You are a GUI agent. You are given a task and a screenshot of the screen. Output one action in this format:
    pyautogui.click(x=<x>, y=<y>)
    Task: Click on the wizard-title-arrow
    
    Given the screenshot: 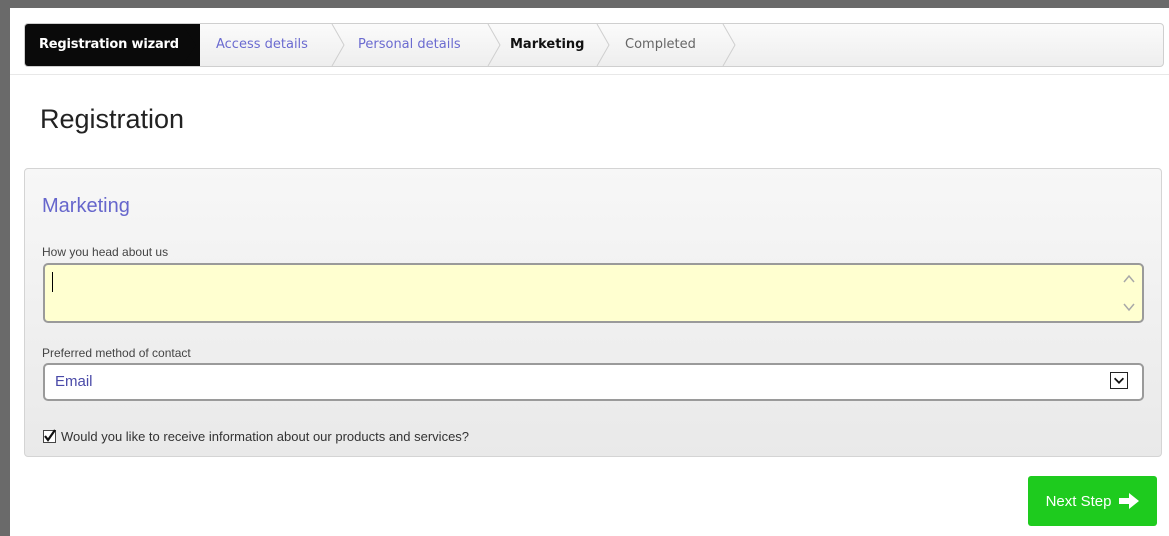 What is the action you would take?
    pyautogui.click(x=189, y=45)
    